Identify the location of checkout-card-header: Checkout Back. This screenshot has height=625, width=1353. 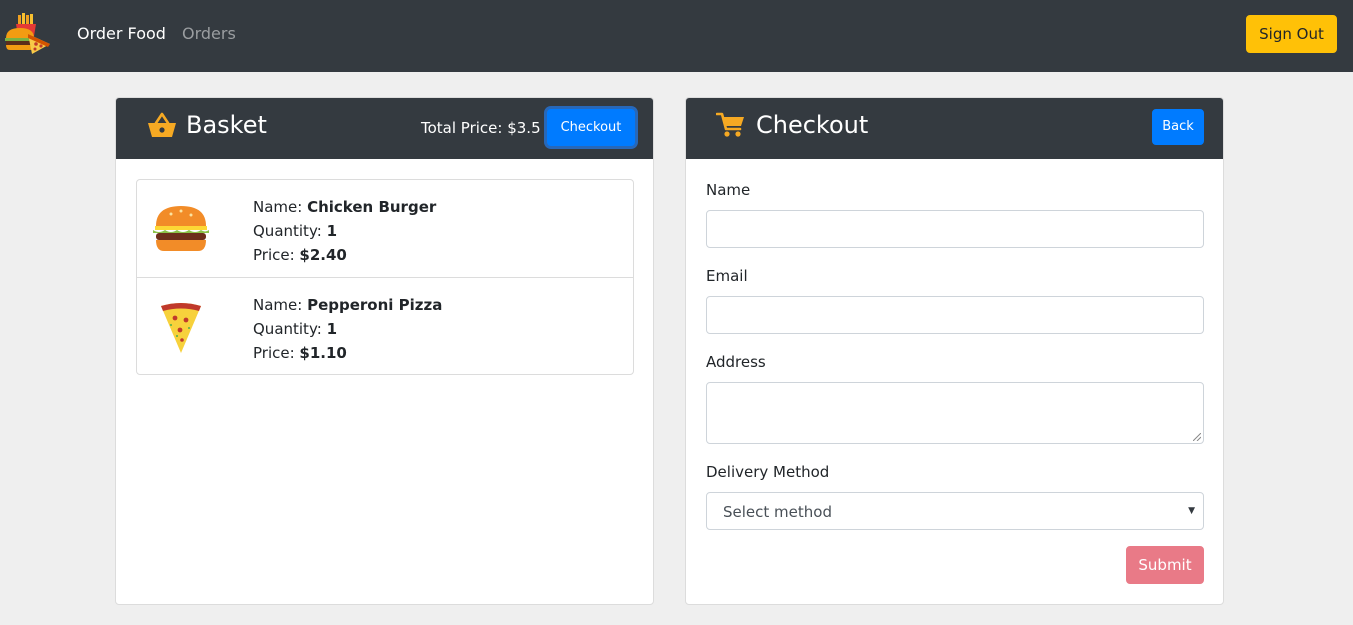
(954, 128).